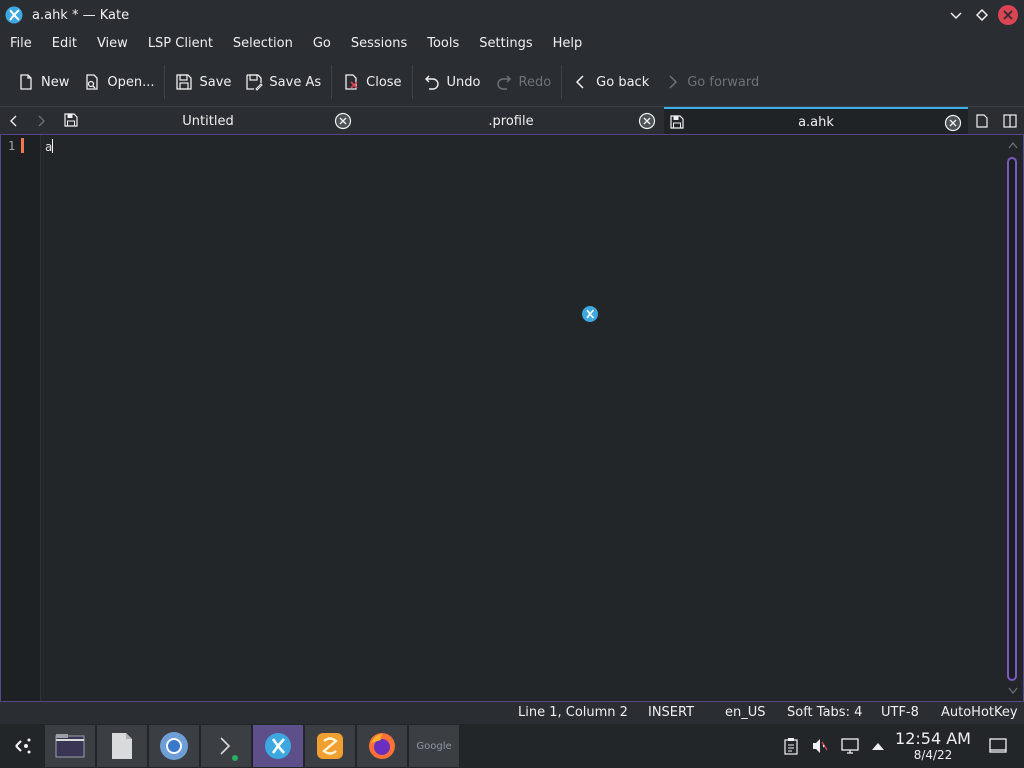  What do you see at coordinates (379, 44) in the screenshot?
I see `menu-sessions: Sessions` at bounding box center [379, 44].